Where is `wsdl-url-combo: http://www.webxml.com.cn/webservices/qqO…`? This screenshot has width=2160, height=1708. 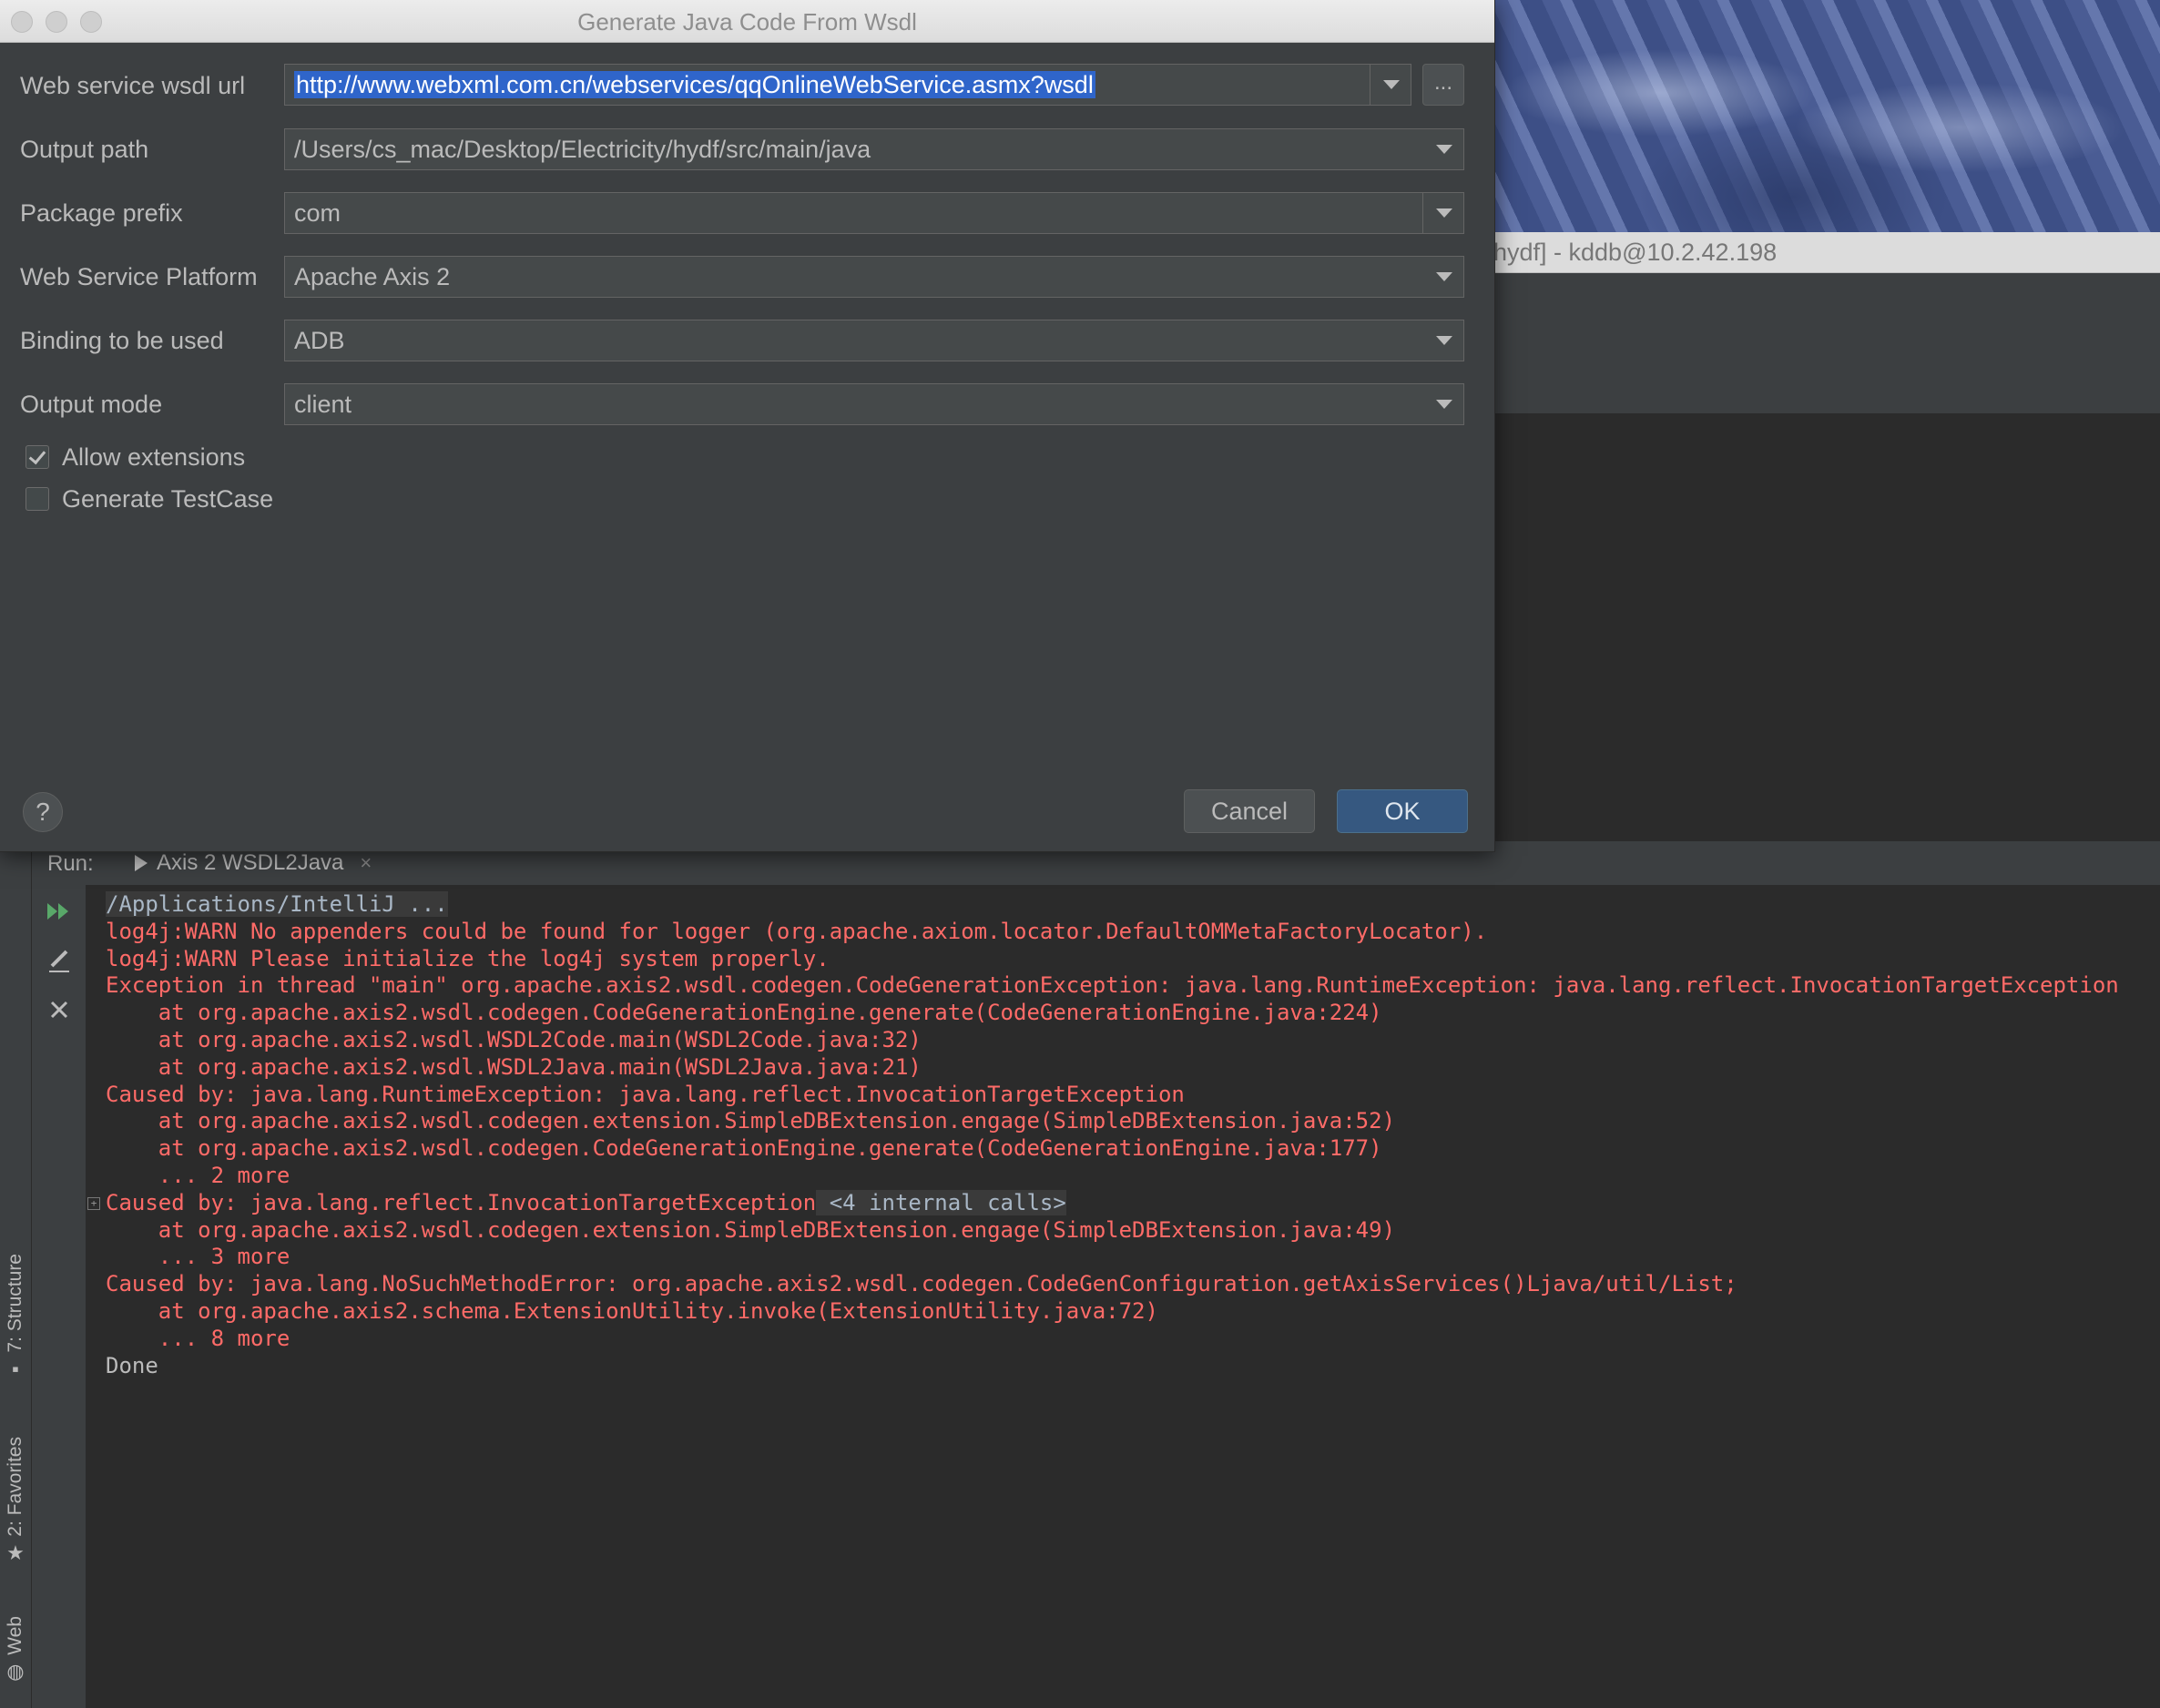 wsdl-url-combo: http://www.webxml.com.cn/webservices/qqO… is located at coordinates (847, 85).